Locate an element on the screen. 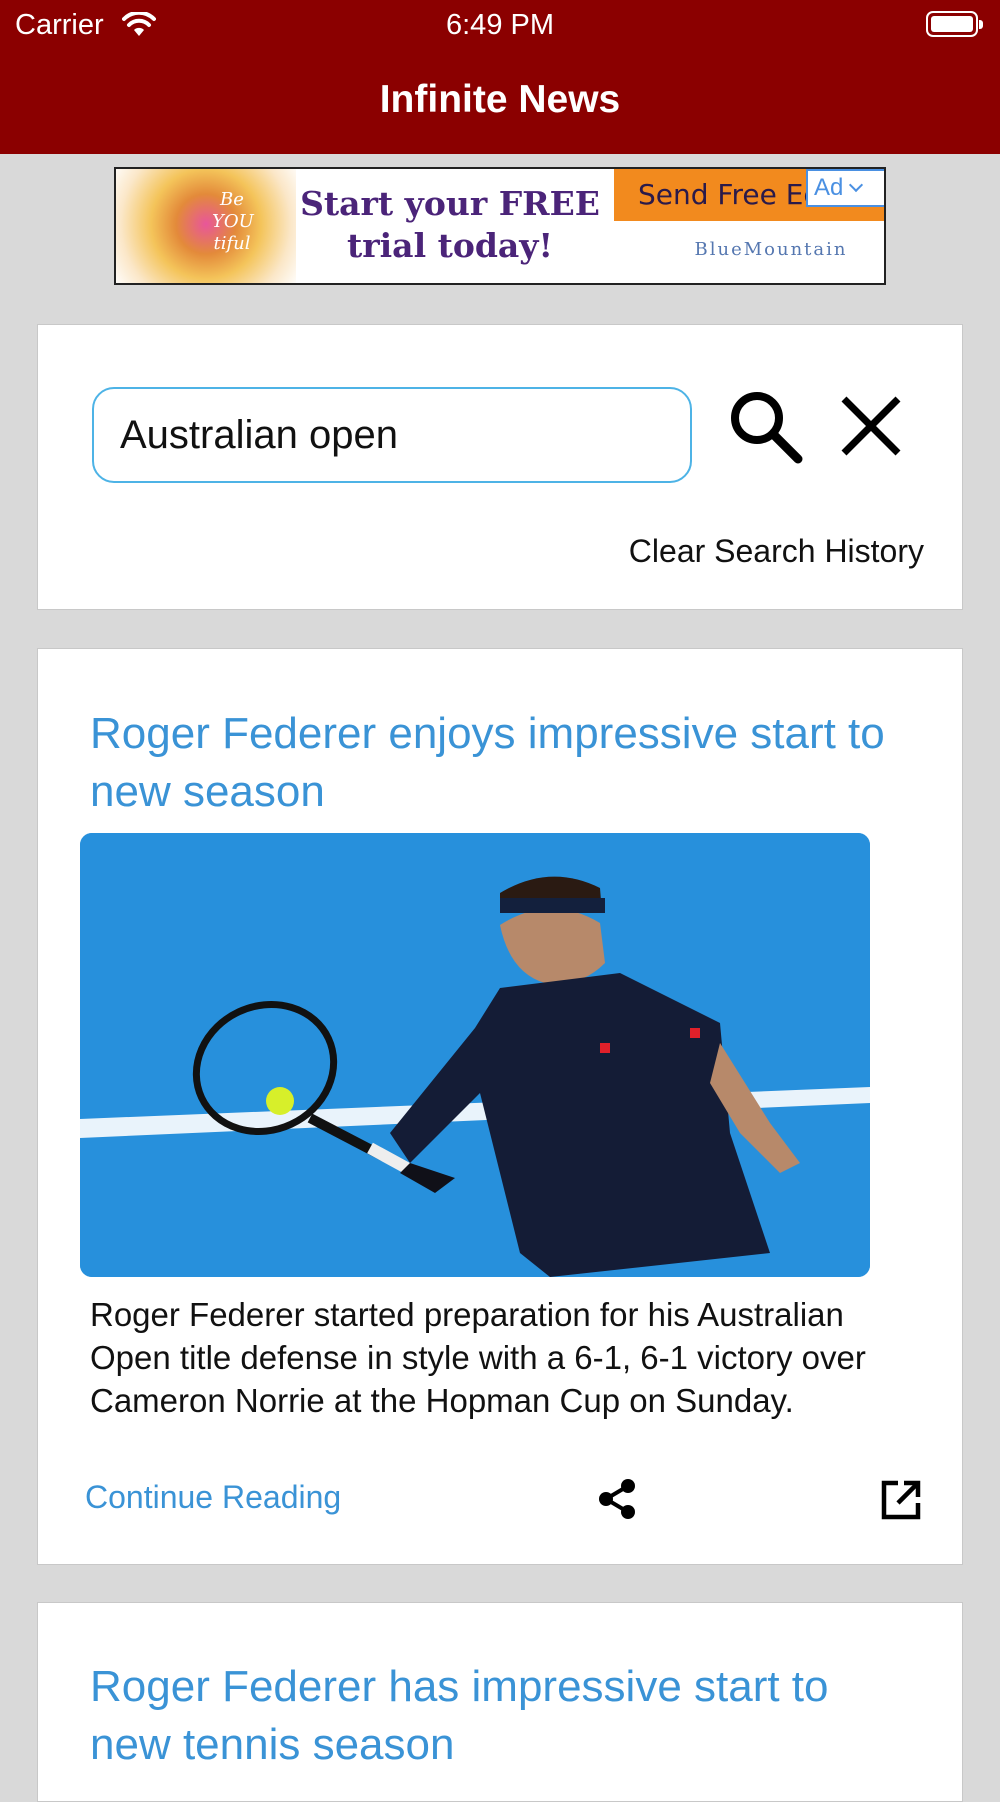 Image resolution: width=1000 pixels, height=1802 pixels. close-icon is located at coordinates (871, 426).